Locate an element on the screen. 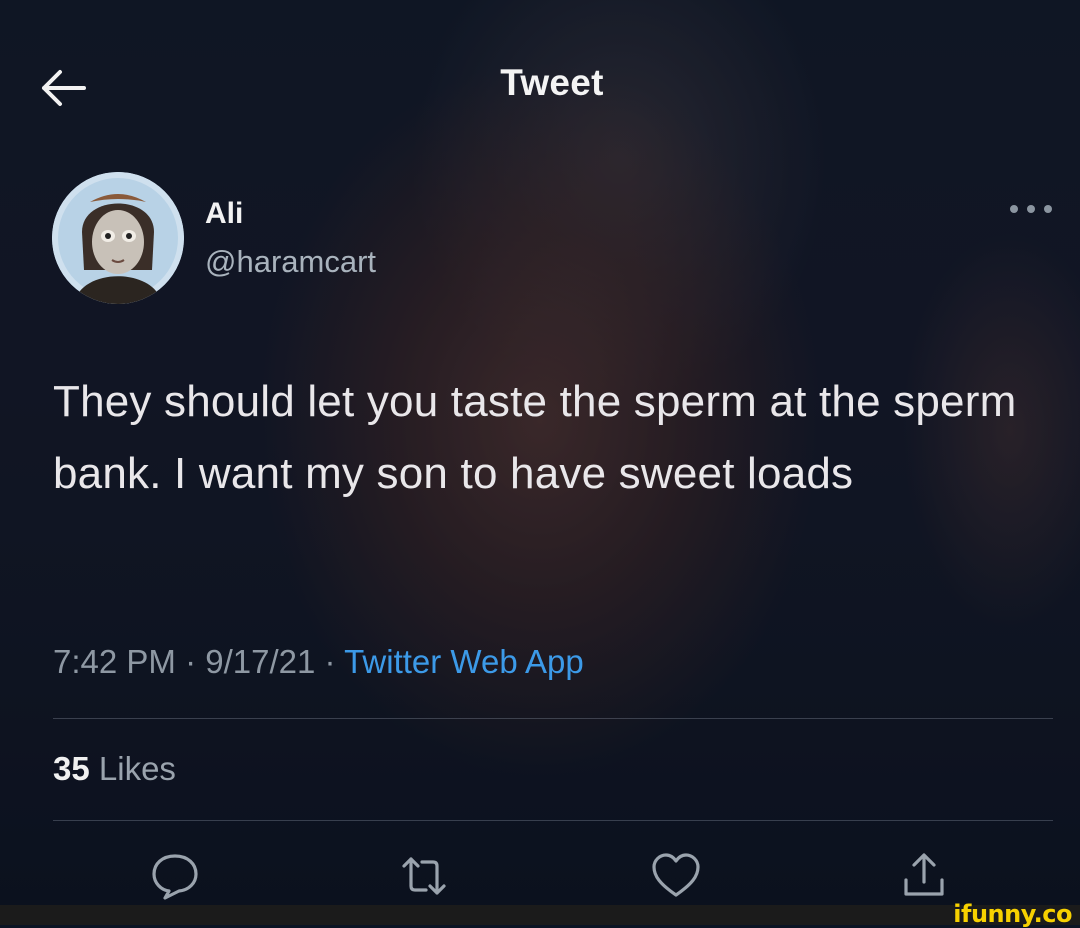 The image size is (1080, 928). author-handle: @haramcart is located at coordinates (290, 262).